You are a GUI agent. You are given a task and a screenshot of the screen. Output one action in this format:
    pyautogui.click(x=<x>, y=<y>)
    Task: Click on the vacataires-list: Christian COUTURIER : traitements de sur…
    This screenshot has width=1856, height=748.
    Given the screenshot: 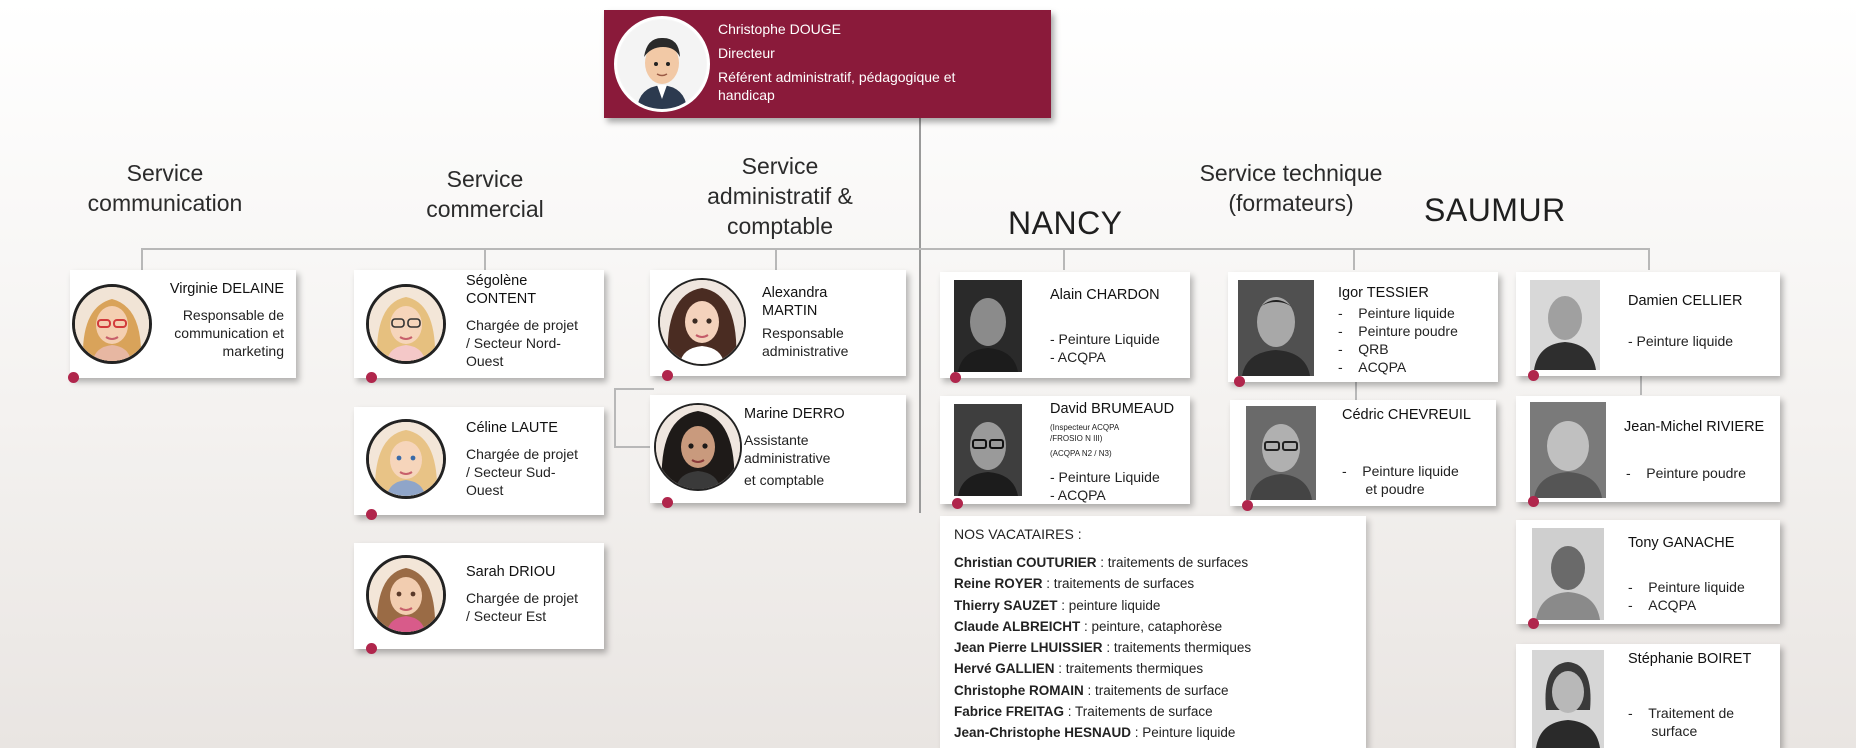 What is the action you would take?
    pyautogui.click(x=1102, y=648)
    